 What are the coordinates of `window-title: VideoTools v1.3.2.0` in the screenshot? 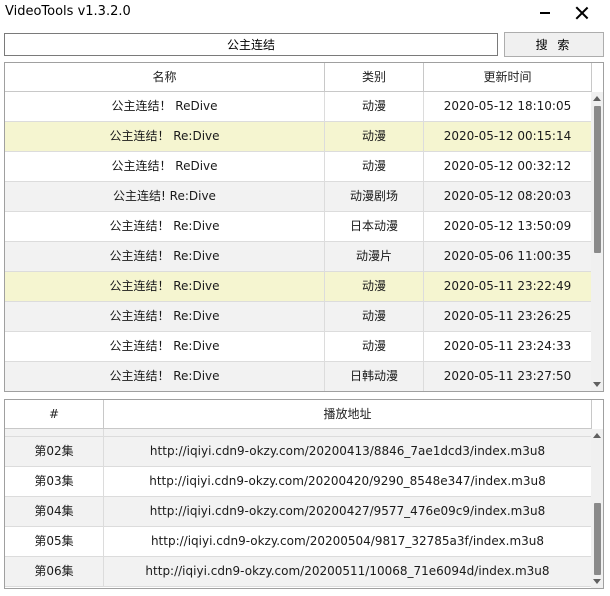 It's located at (68, 11).